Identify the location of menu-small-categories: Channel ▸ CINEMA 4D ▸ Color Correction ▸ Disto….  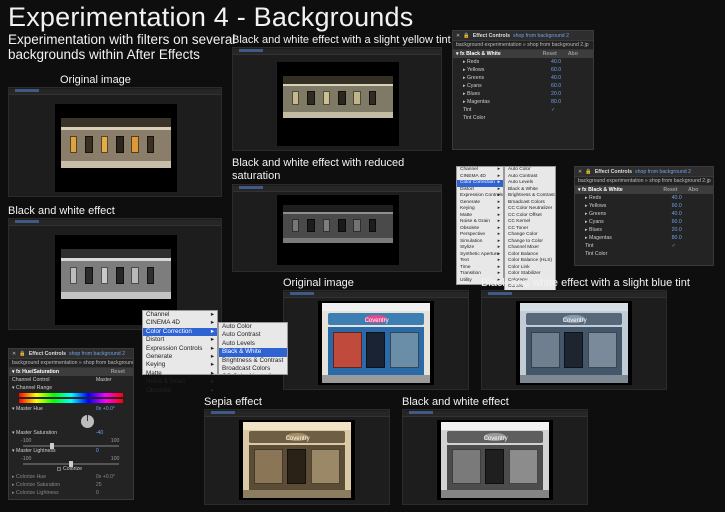
(480, 225).